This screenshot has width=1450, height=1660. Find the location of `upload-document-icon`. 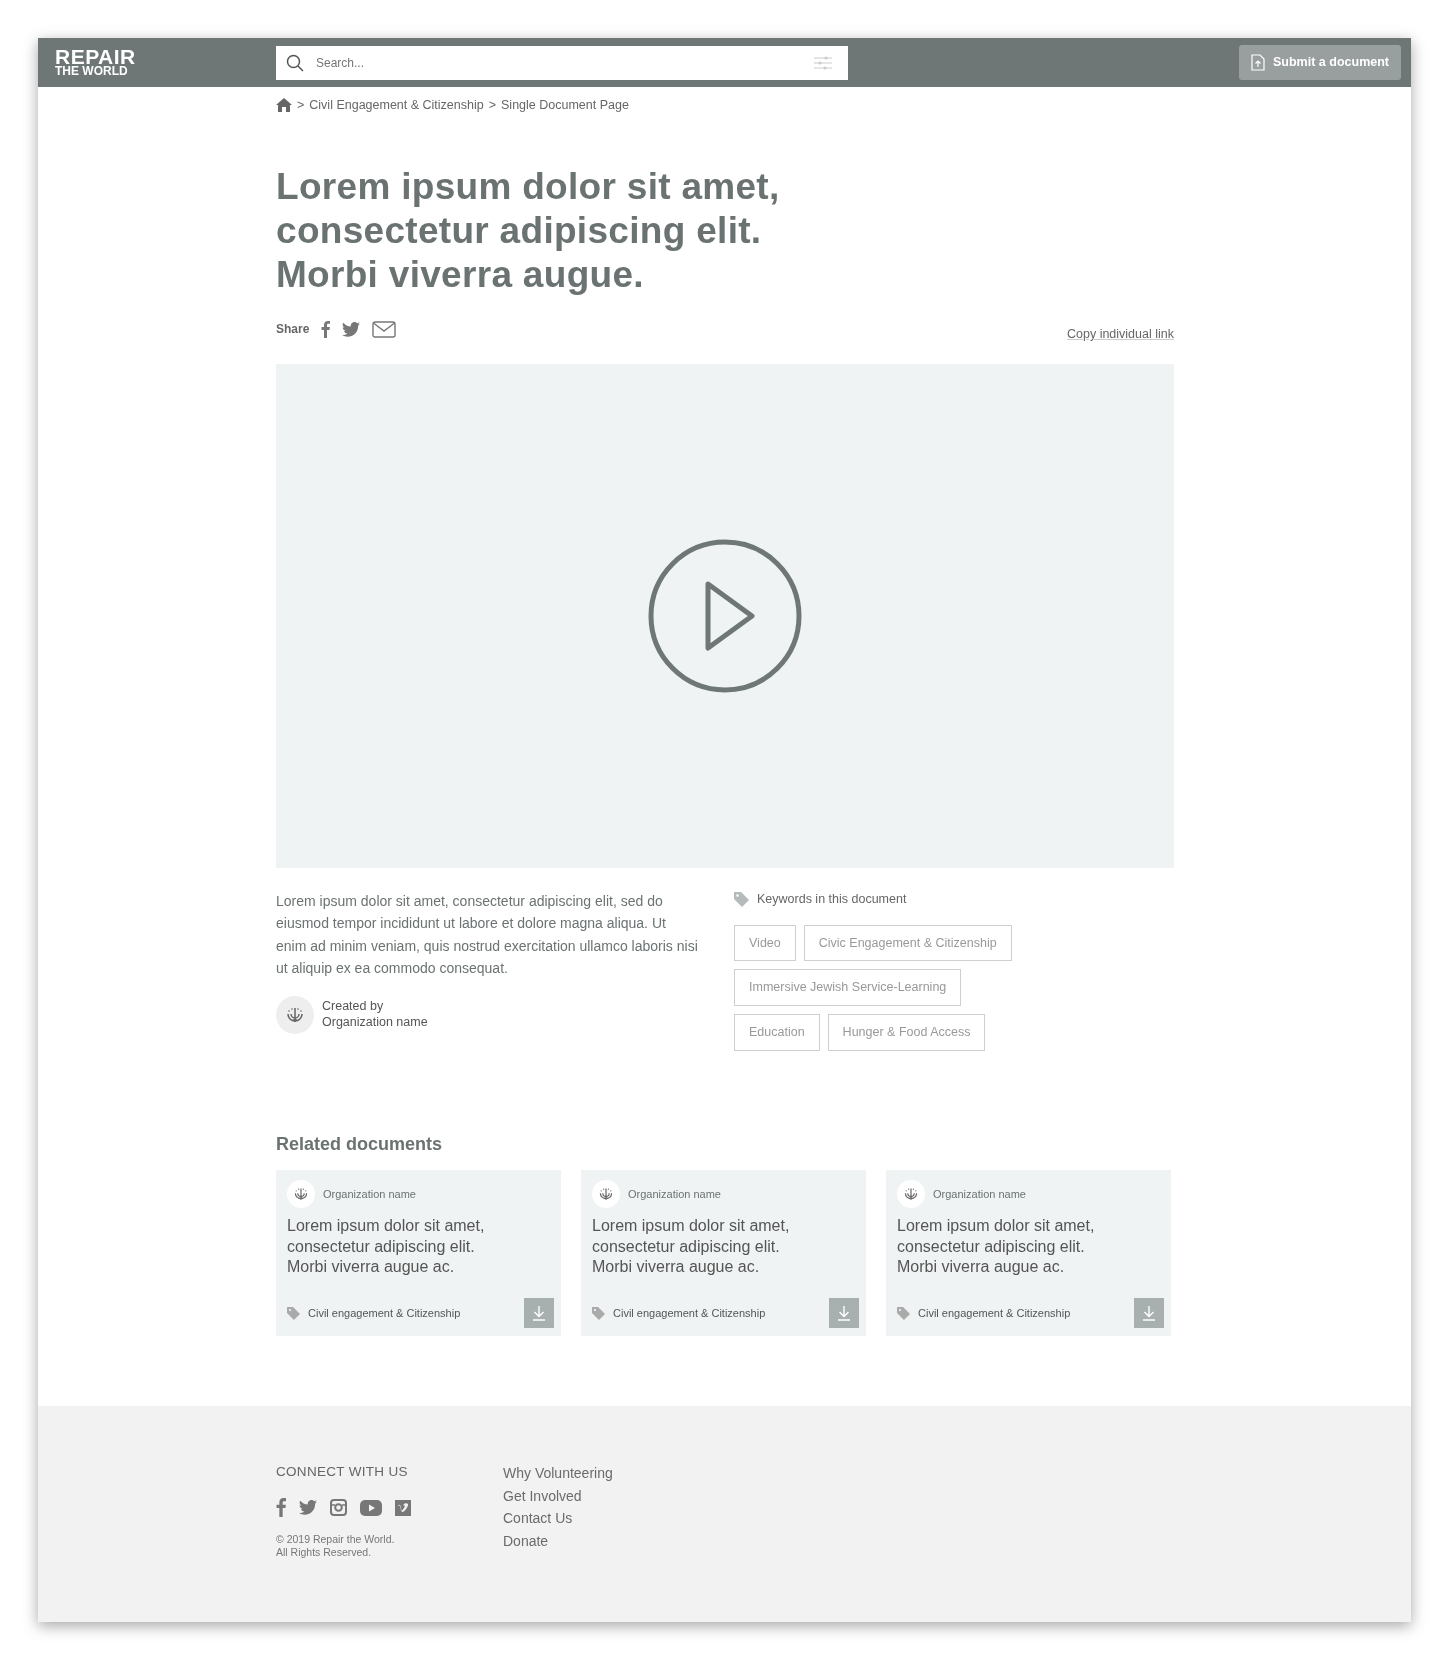

upload-document-icon is located at coordinates (1258, 62).